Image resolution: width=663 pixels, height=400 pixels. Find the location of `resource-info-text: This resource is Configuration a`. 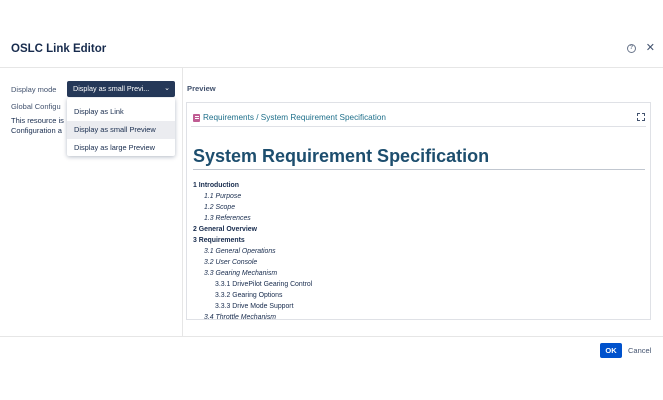

resource-info-text: This resource is Configuration a is located at coordinates (37, 126).